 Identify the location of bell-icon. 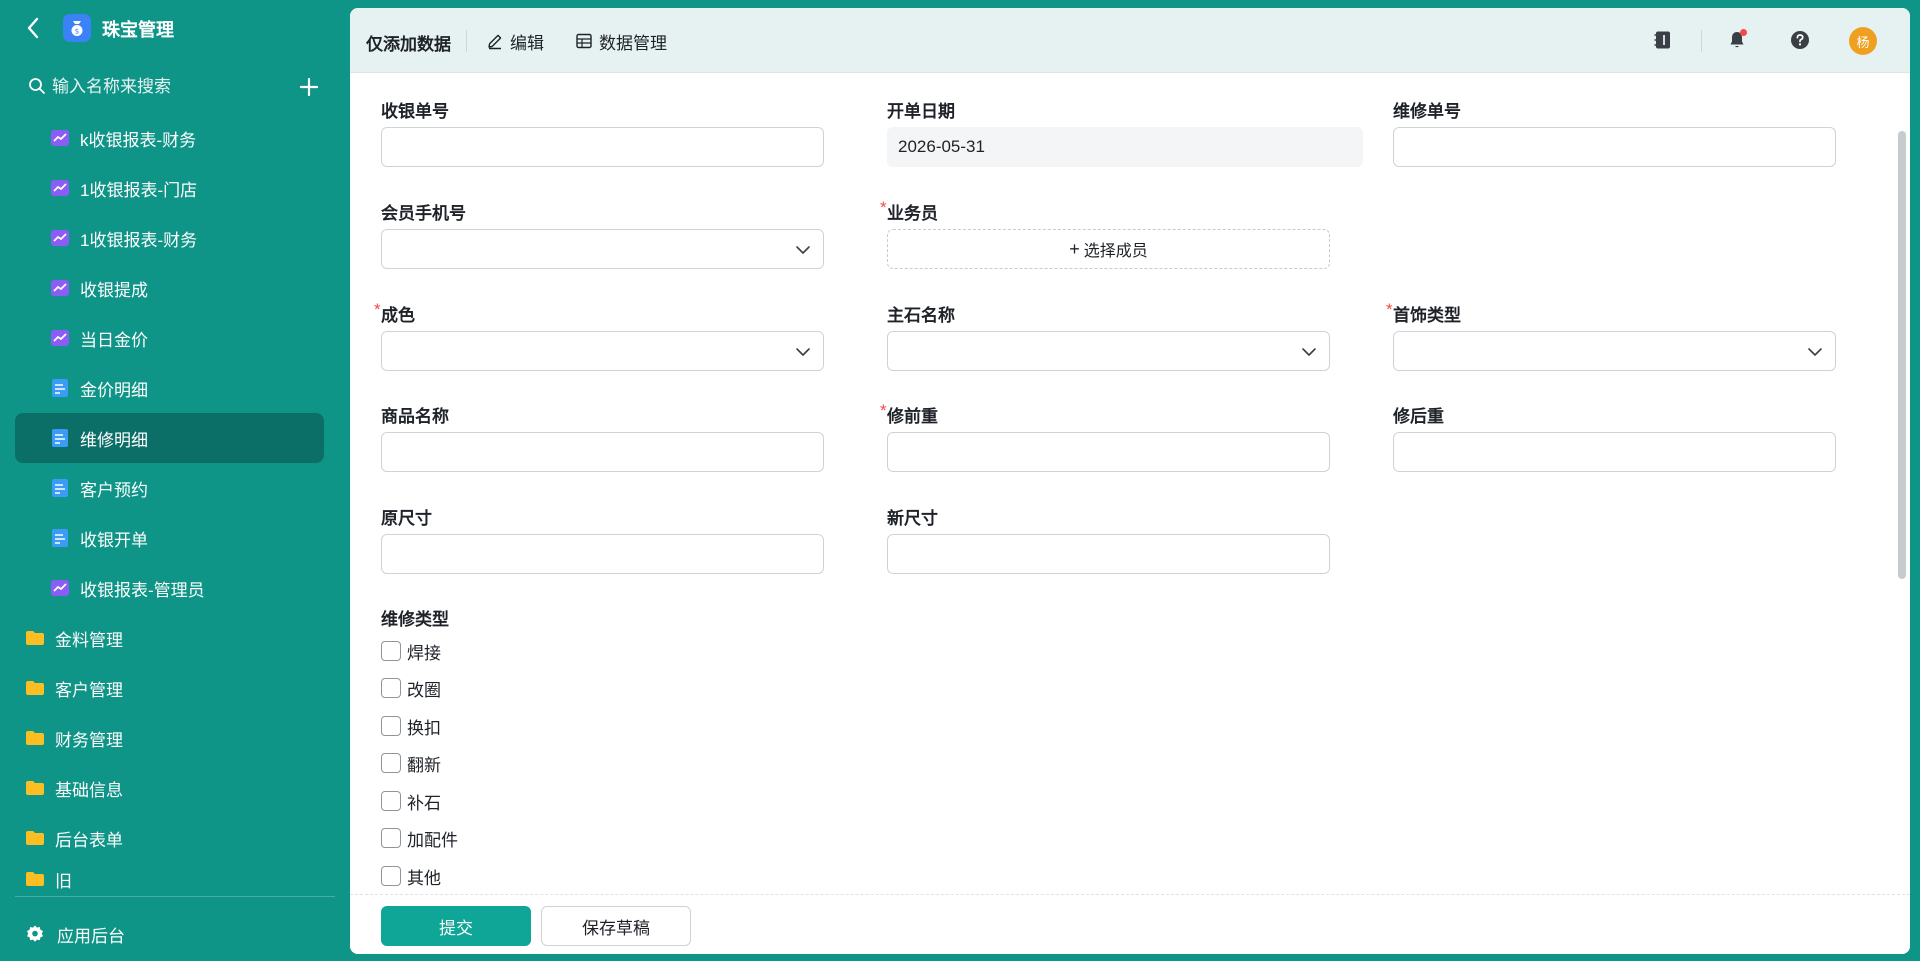
(1737, 40).